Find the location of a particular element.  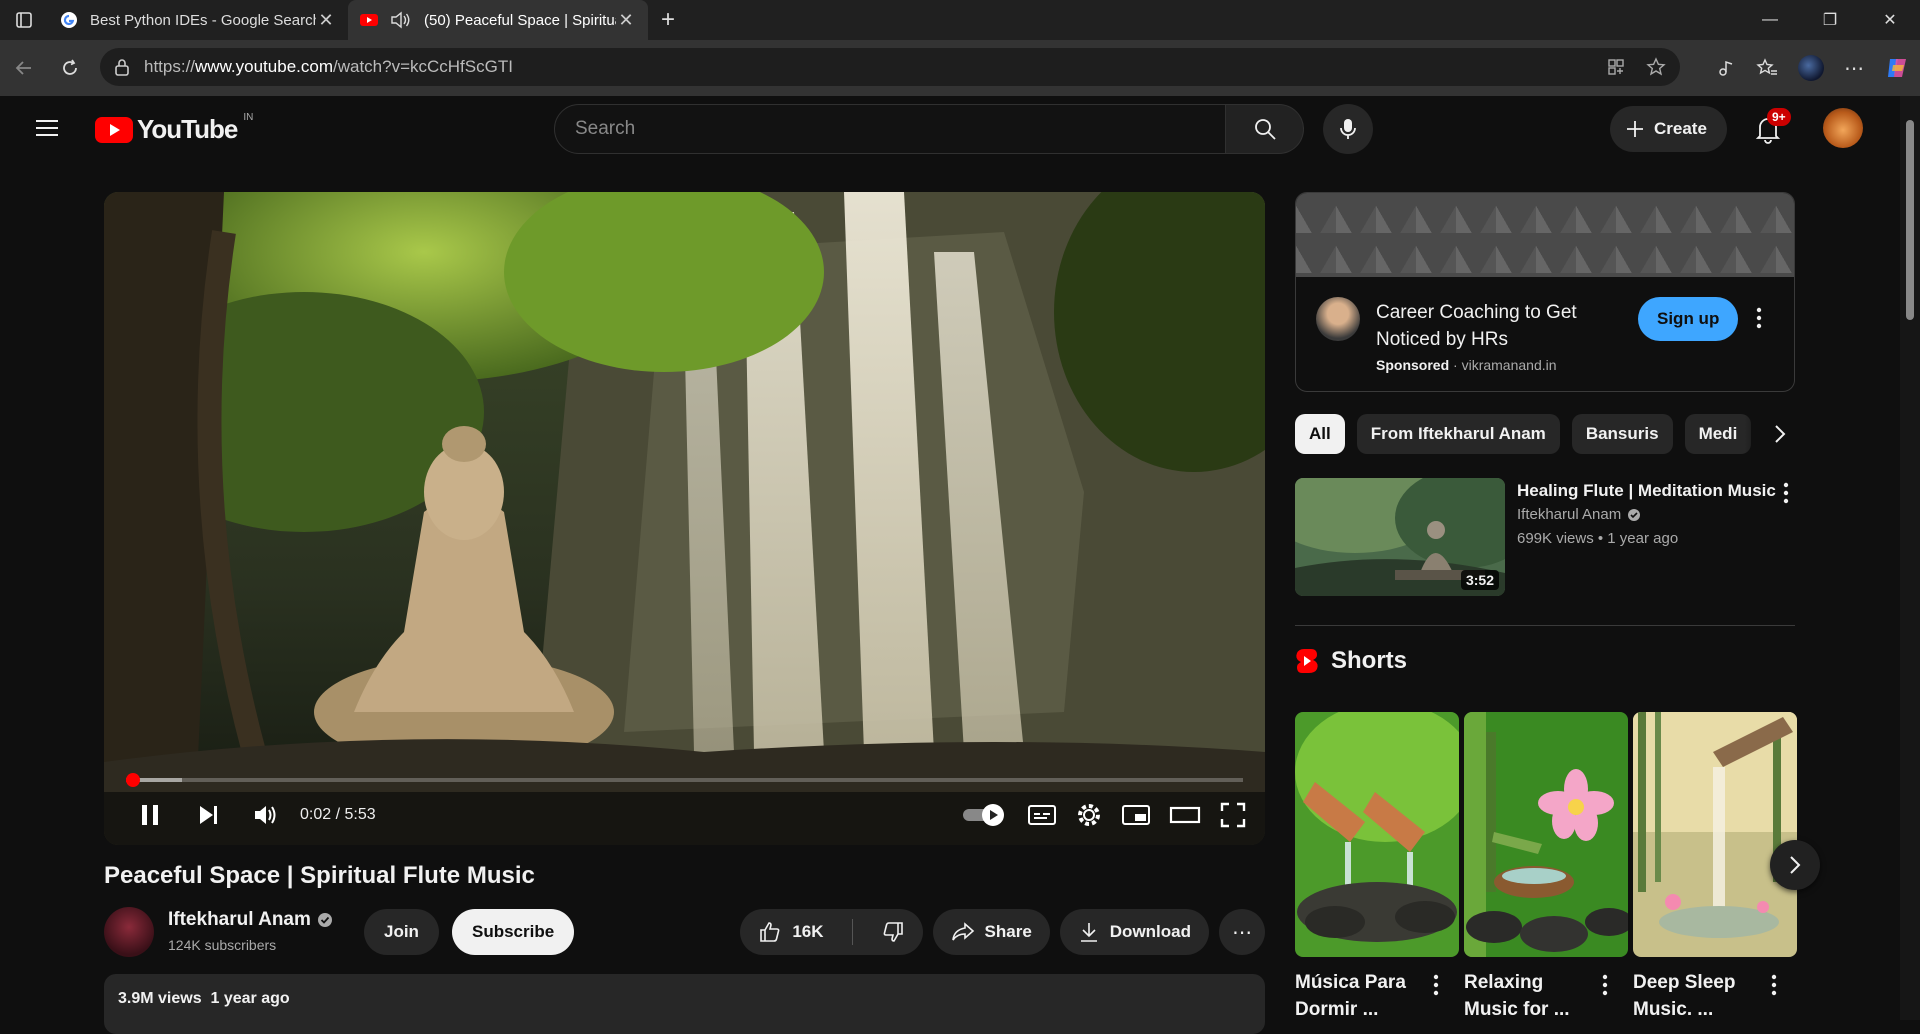

next-button is located at coordinates (208, 815).